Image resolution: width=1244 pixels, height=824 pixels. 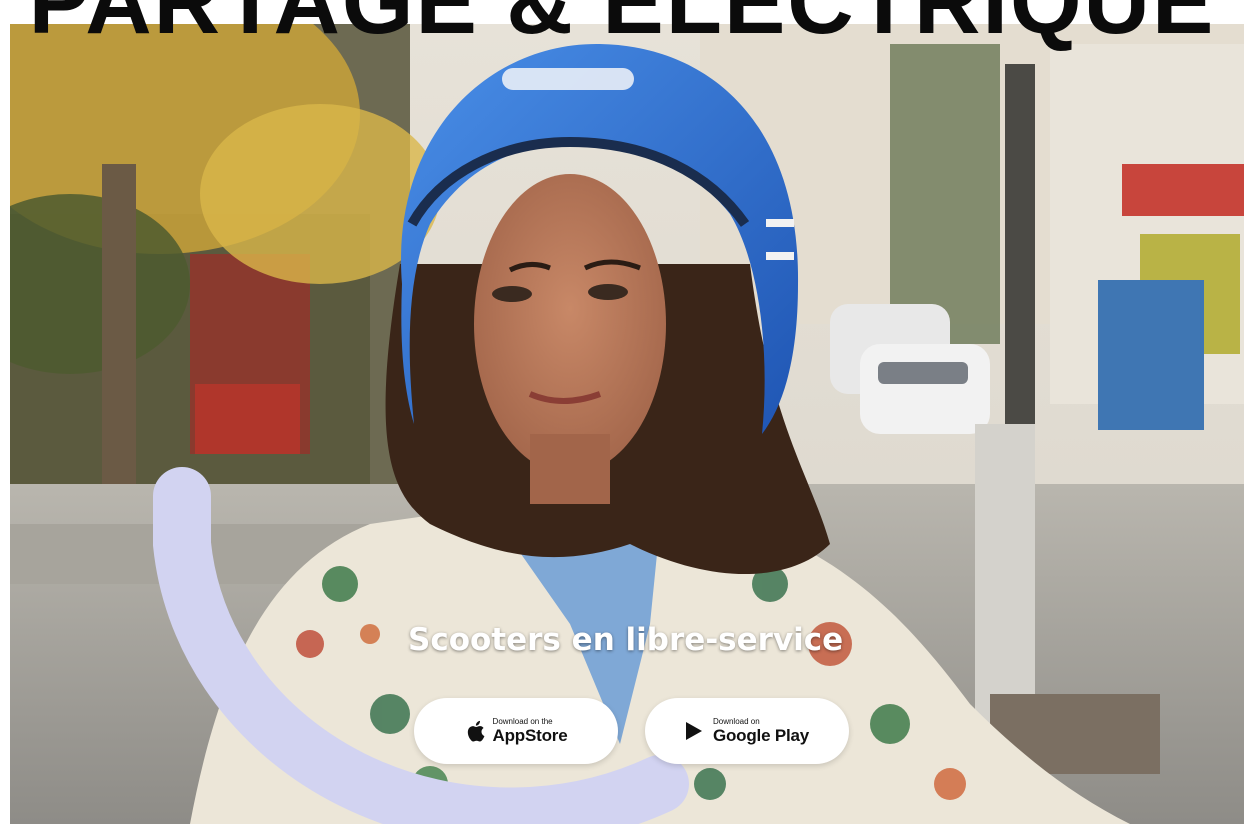 What do you see at coordinates (761, 735) in the screenshot?
I see `googleplay-big-label: Google Play` at bounding box center [761, 735].